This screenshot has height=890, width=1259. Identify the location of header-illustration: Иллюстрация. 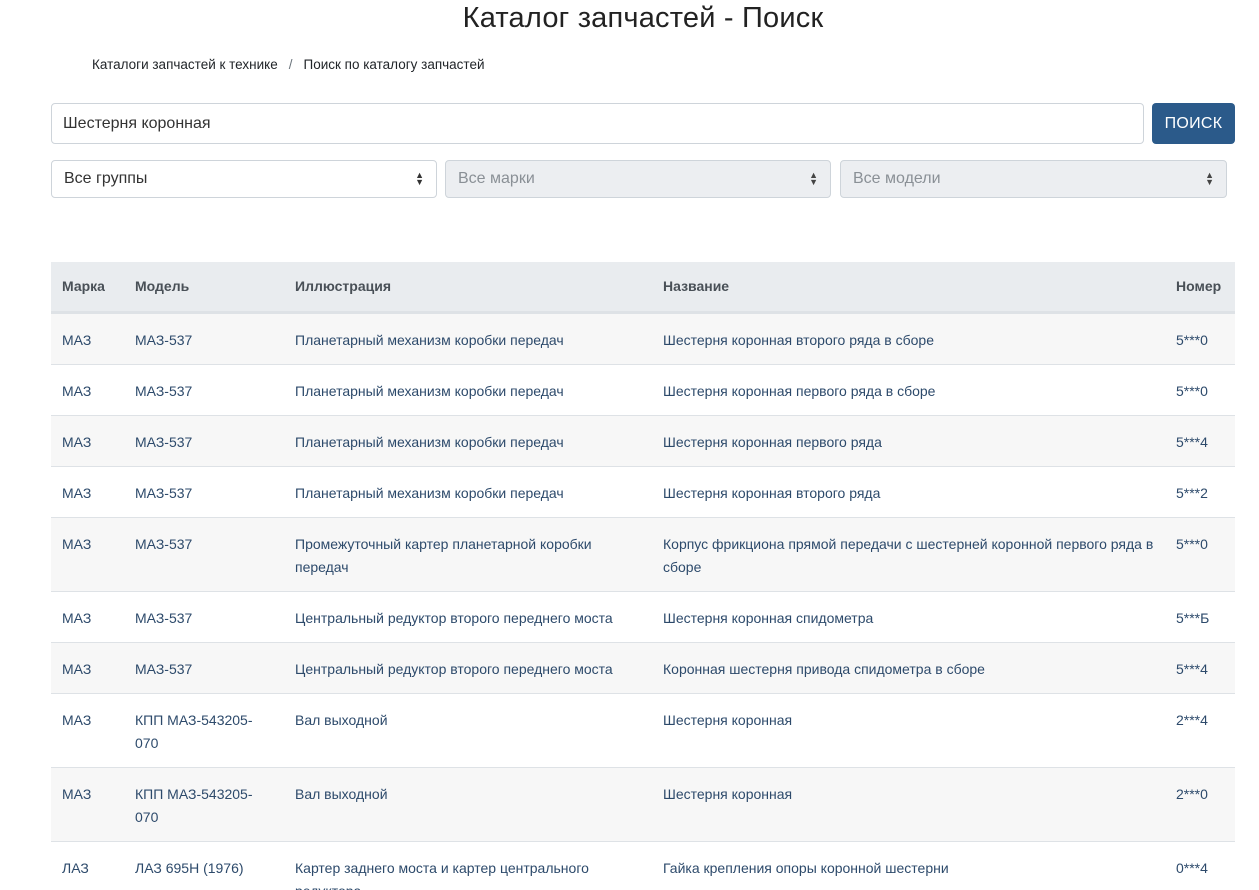
(468, 288).